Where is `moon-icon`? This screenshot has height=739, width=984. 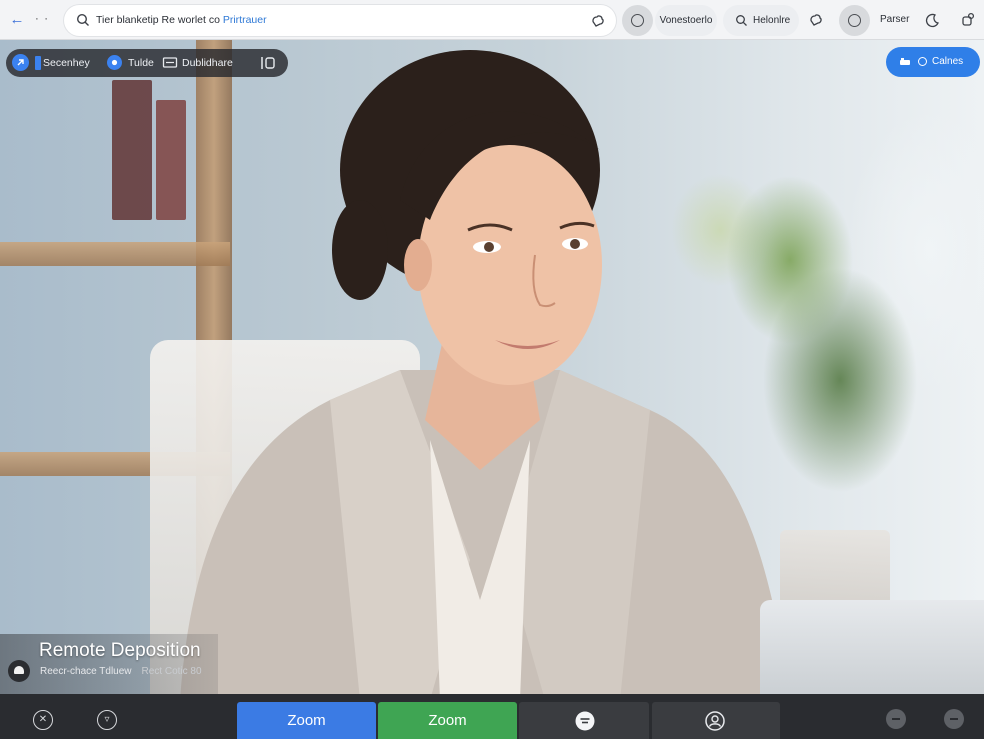
moon-icon is located at coordinates (933, 20).